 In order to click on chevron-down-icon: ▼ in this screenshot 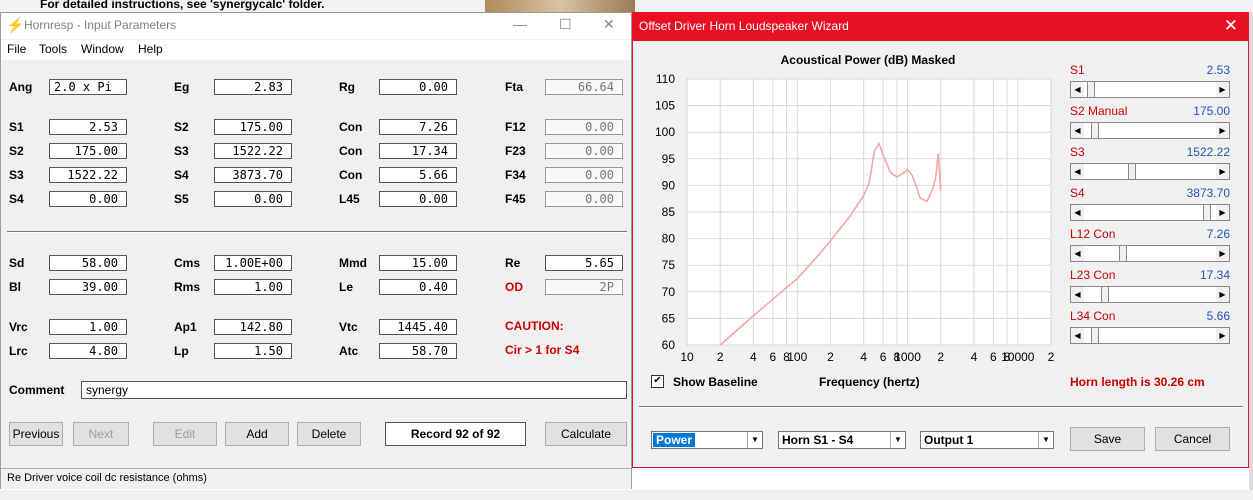, I will do `click(897, 440)`.